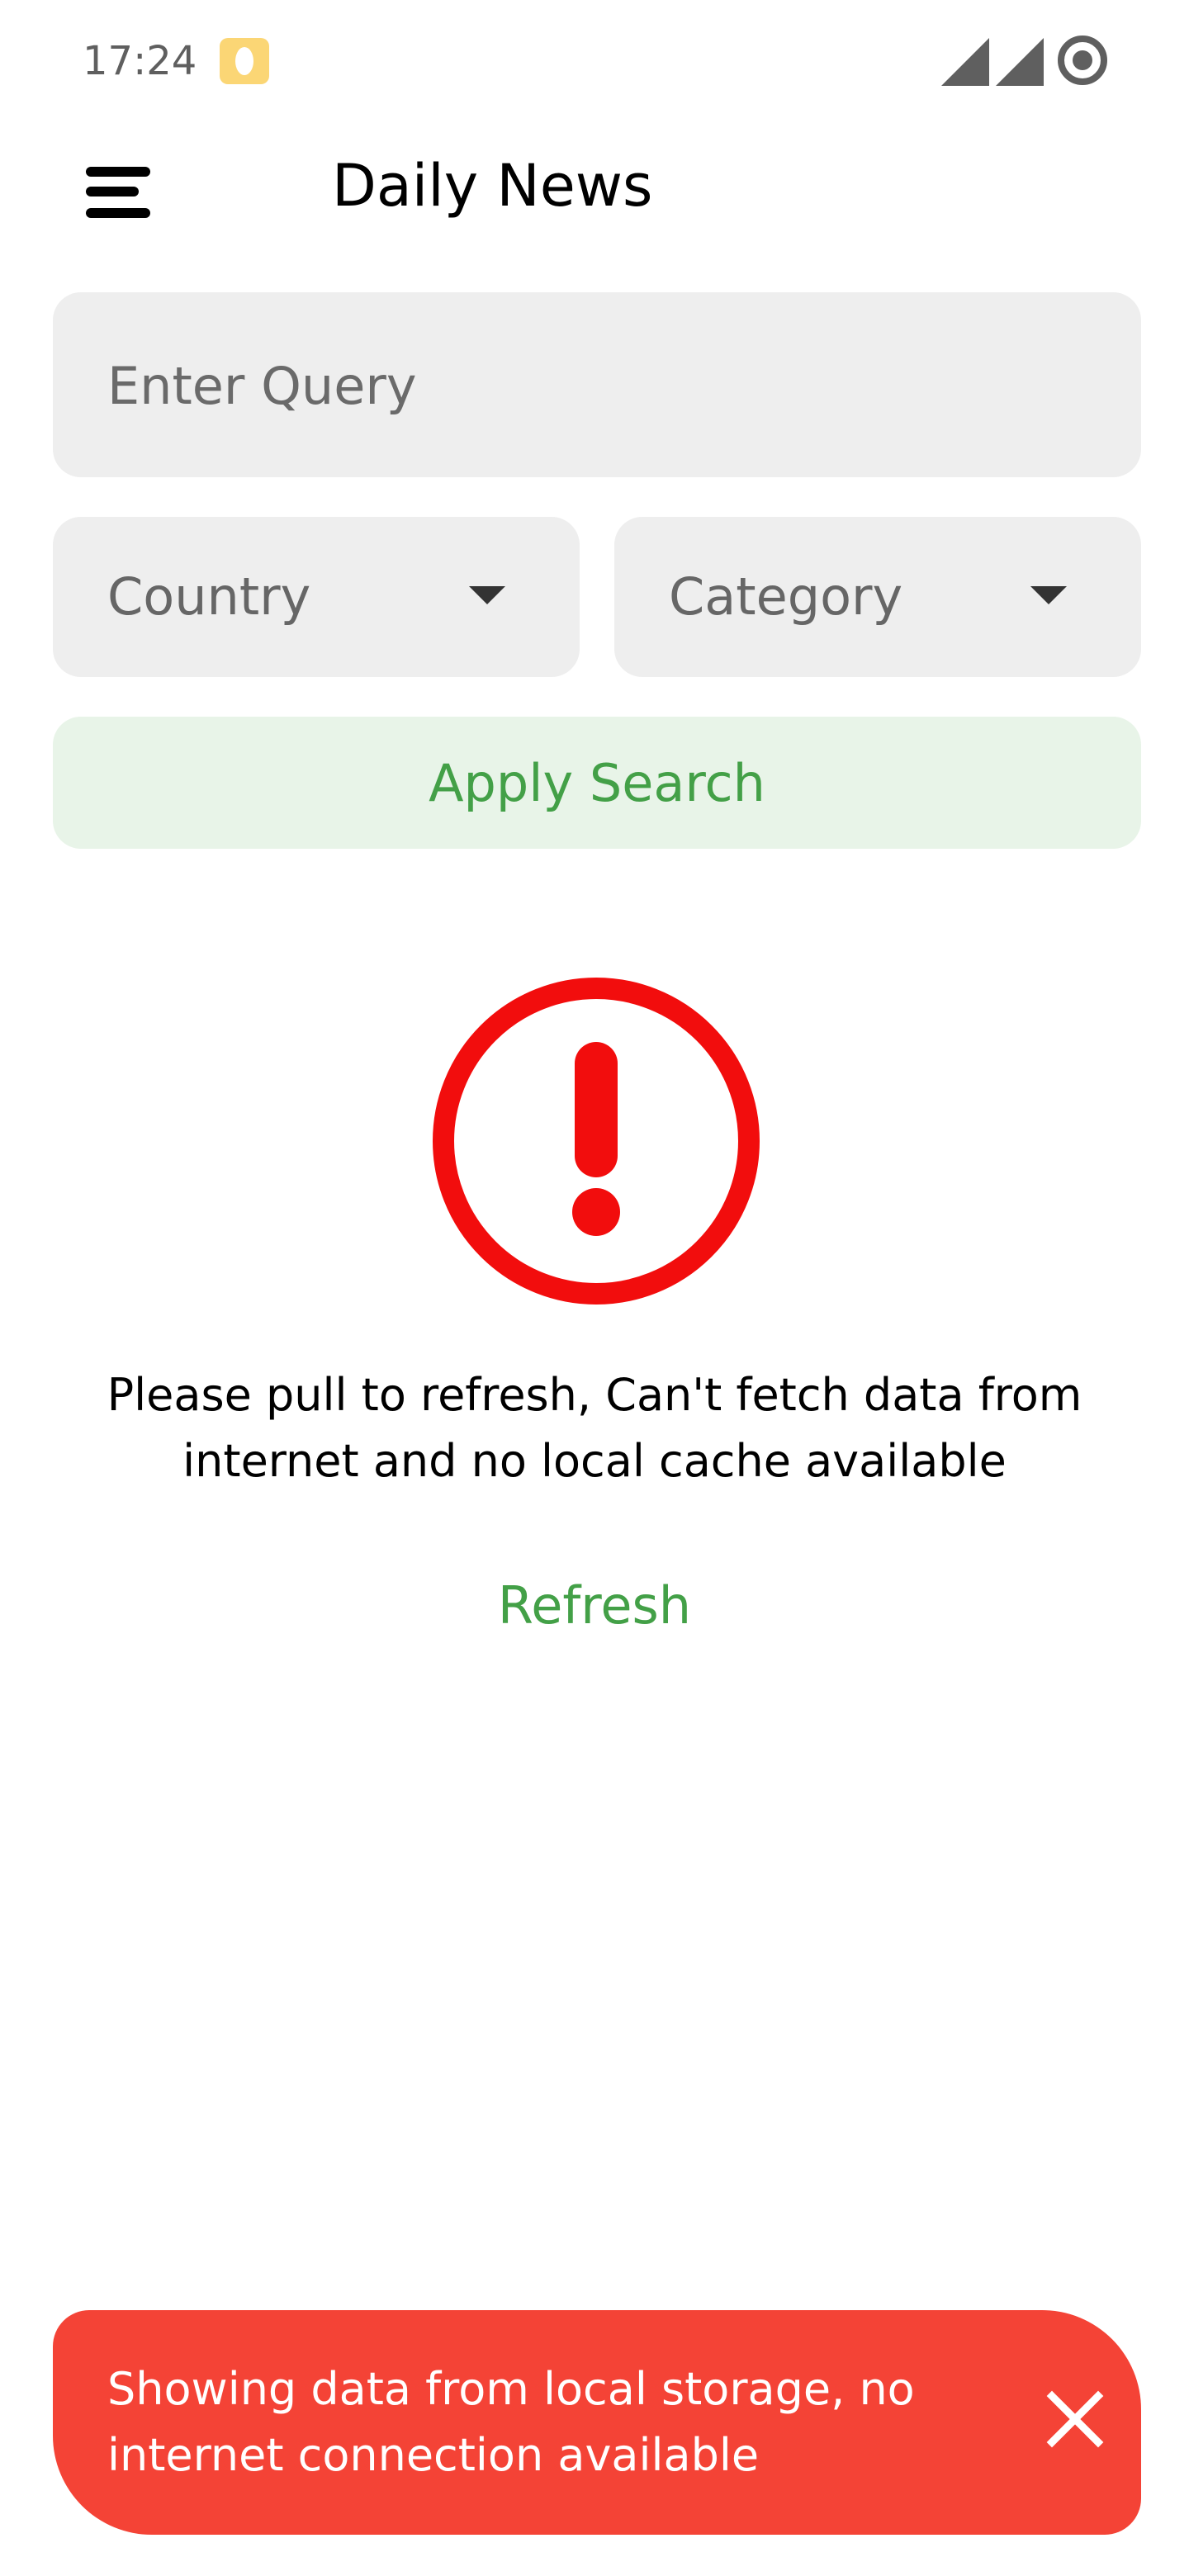 The image size is (1189, 2576). What do you see at coordinates (316, 597) in the screenshot?
I see `country-dropdown: Country` at bounding box center [316, 597].